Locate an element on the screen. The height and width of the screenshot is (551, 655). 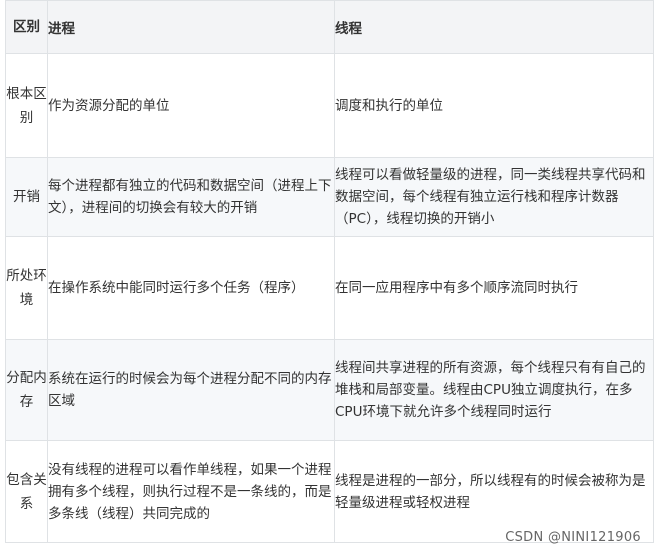
row-thread: 在同一应用程序中有多个顺序流同时执行 is located at coordinates (494, 288).